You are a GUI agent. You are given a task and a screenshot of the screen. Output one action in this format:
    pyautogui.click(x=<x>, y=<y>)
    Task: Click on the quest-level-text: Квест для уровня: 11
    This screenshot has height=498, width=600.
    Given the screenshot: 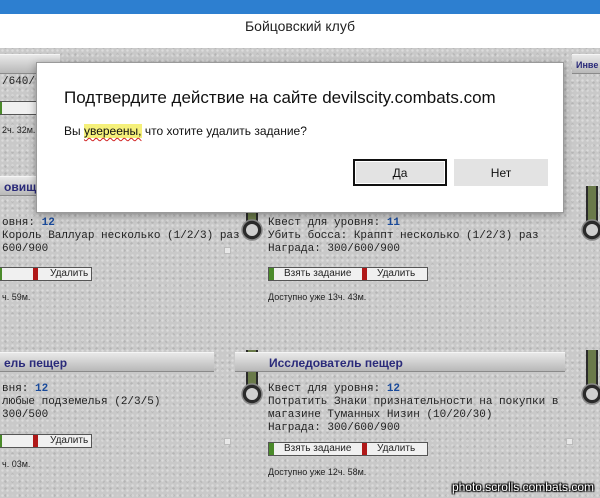 What is the action you would take?
    pyautogui.click(x=334, y=223)
    